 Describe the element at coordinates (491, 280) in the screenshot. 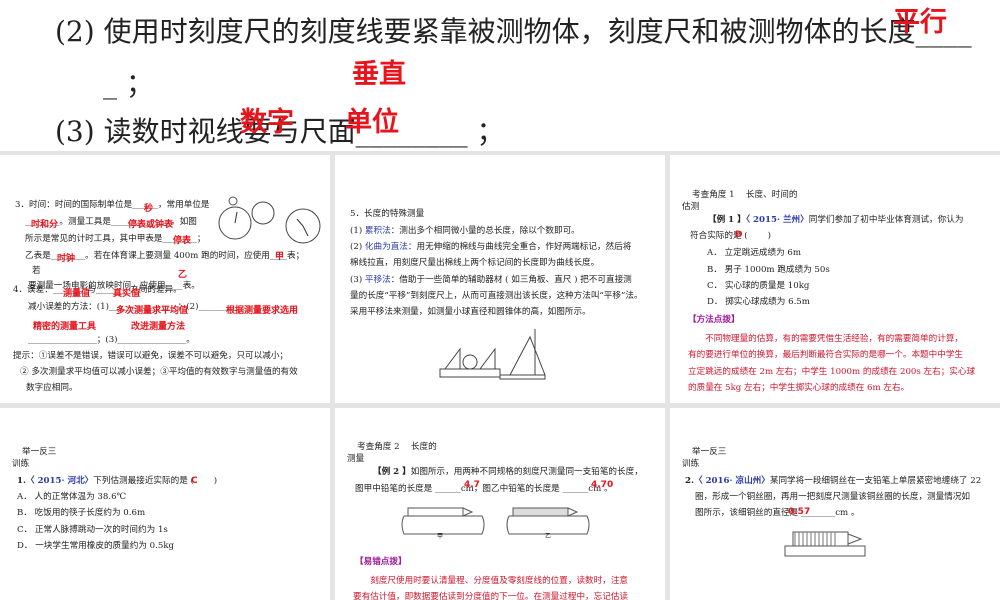

I see `method-3: (3) 平移法：借助于一些简单的辅助器材 ( 如三角板、直尺 ) 把不可直接测` at that location.